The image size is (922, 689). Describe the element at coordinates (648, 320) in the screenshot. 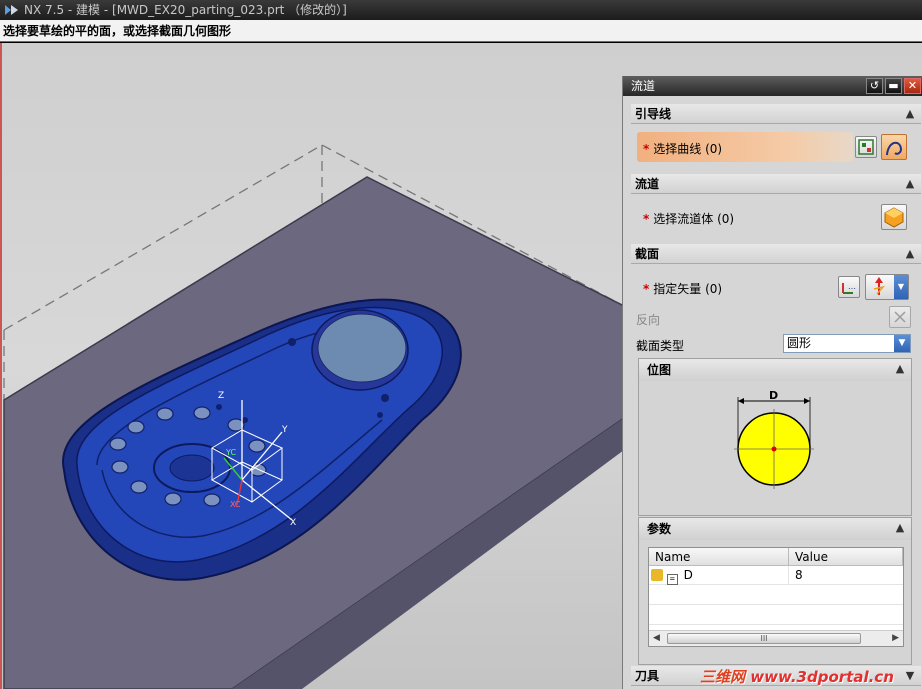

I see `reverse-direction-label: 反向` at that location.